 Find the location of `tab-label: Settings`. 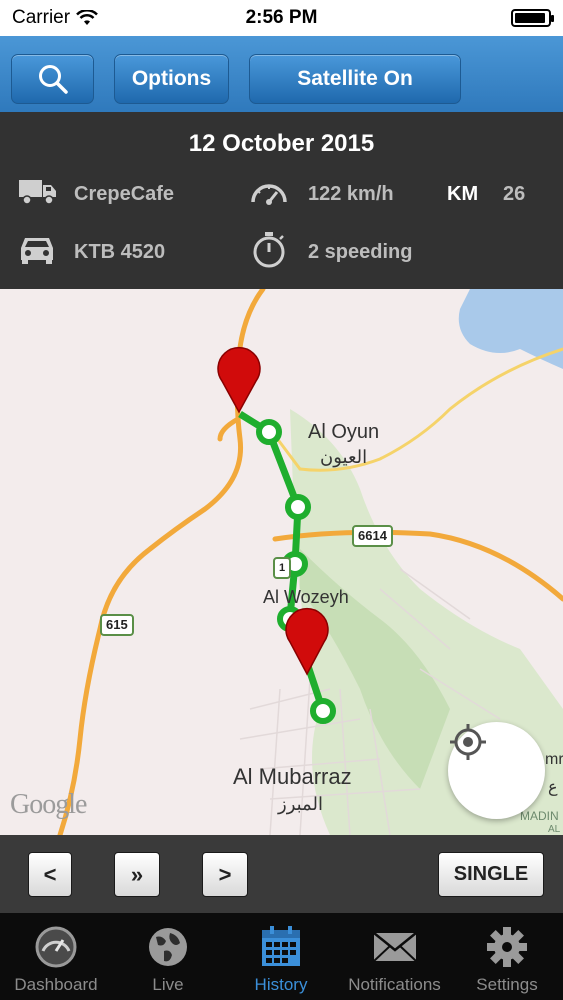

tab-label: Settings is located at coordinates (507, 984).